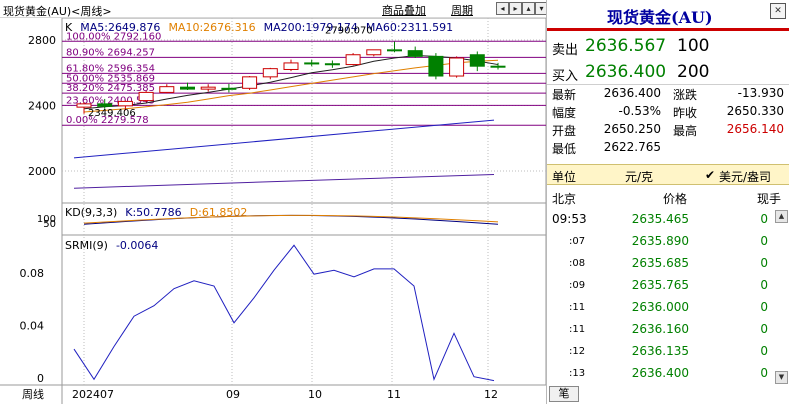 The image size is (789, 404). I want to click on tick-header-volume: 现手, so click(769, 199).